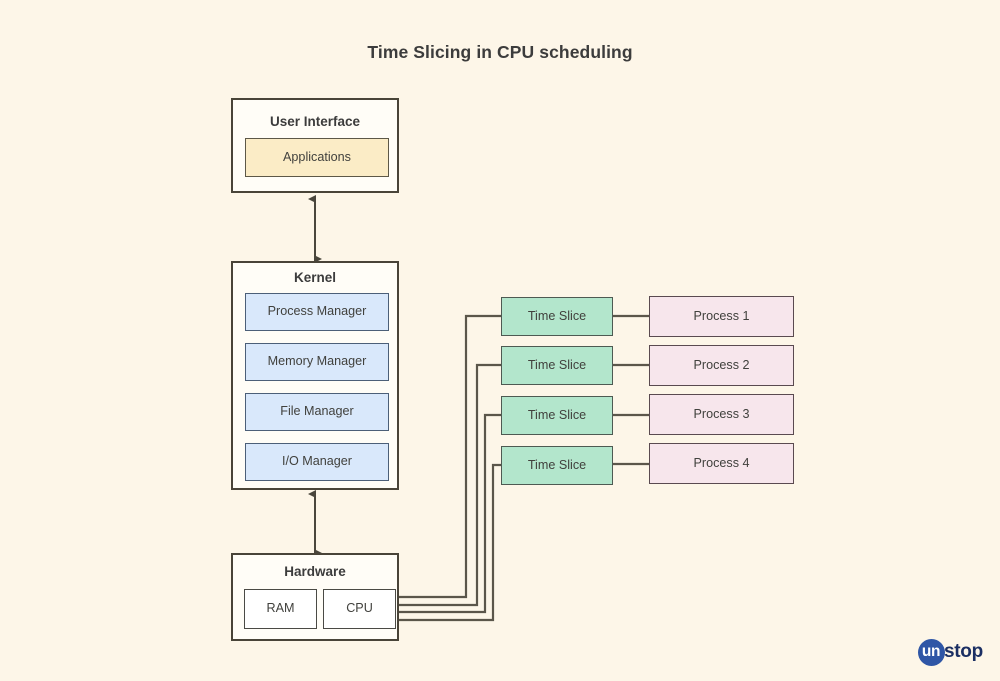 This screenshot has width=1000, height=681. I want to click on applications-node: Applications, so click(317, 157).